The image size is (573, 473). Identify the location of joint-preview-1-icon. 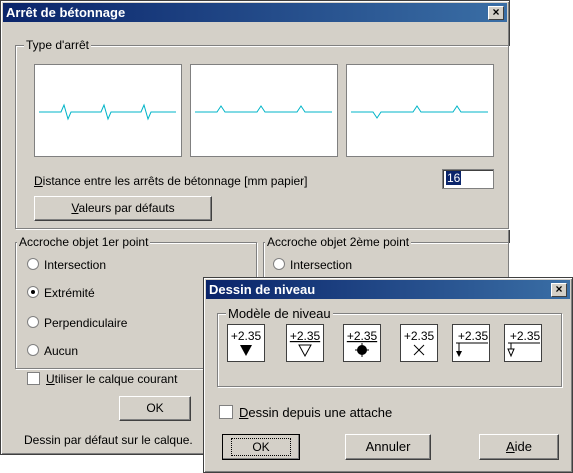
(107, 112).